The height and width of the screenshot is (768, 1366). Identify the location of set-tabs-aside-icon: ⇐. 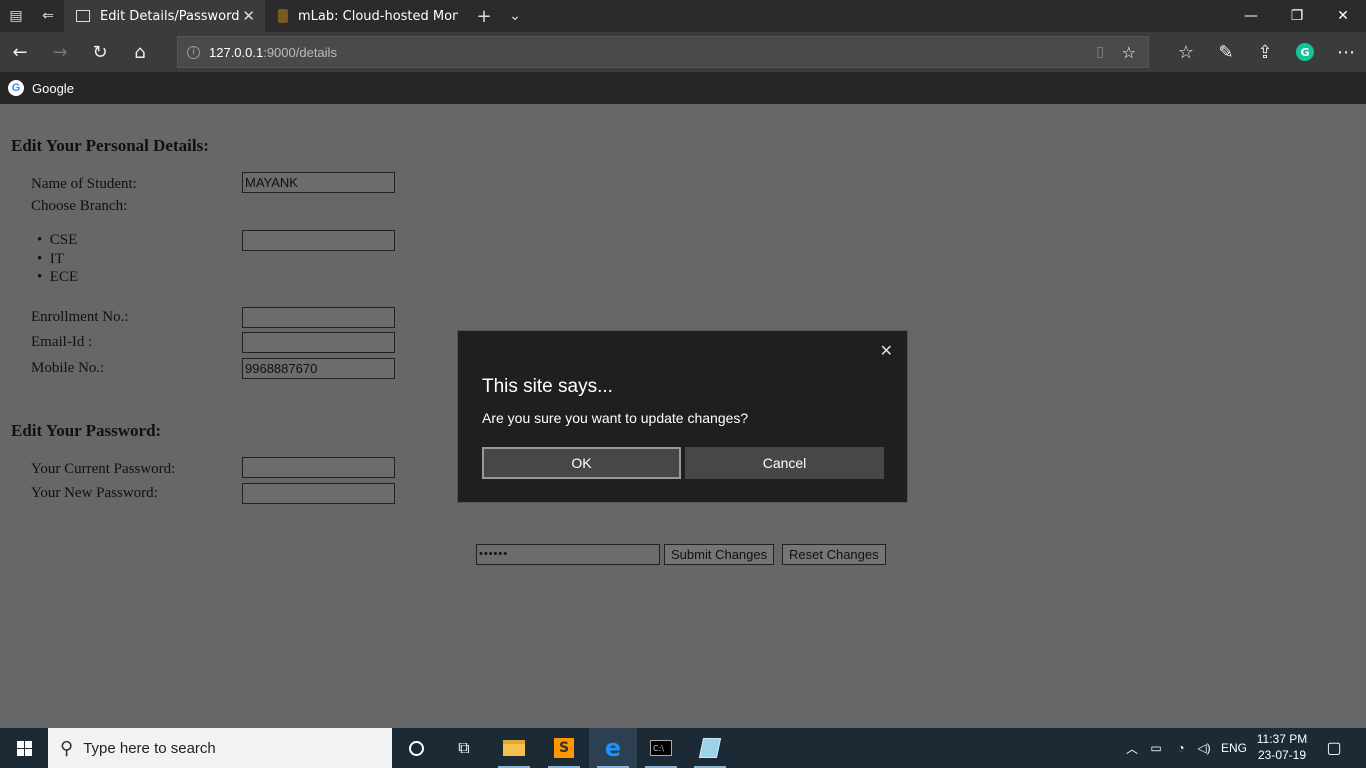
(48, 16).